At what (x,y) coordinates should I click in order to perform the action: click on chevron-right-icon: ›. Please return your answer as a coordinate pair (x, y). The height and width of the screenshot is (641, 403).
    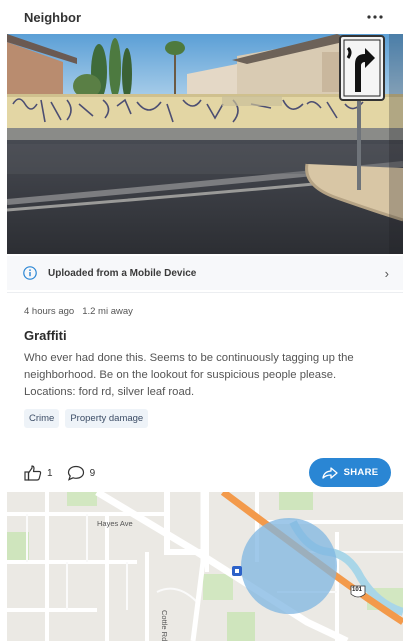
    Looking at the image, I should click on (386, 273).